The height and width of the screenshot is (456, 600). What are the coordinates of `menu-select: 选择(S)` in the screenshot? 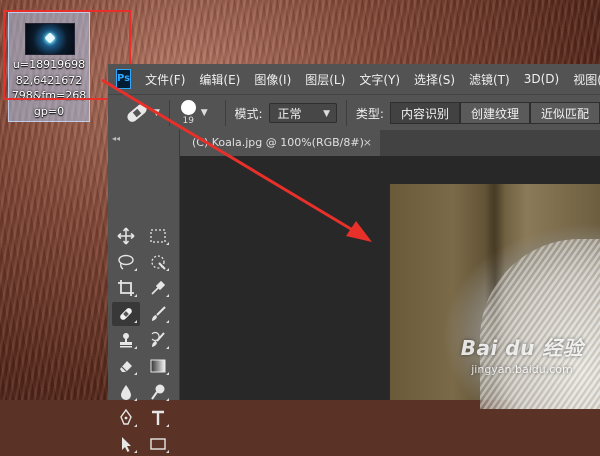 It's located at (434, 79).